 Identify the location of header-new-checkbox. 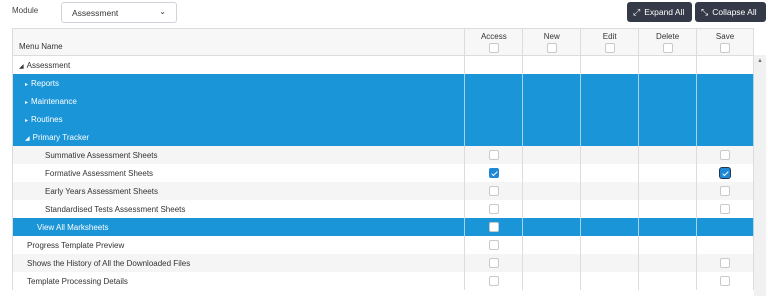
(551, 48).